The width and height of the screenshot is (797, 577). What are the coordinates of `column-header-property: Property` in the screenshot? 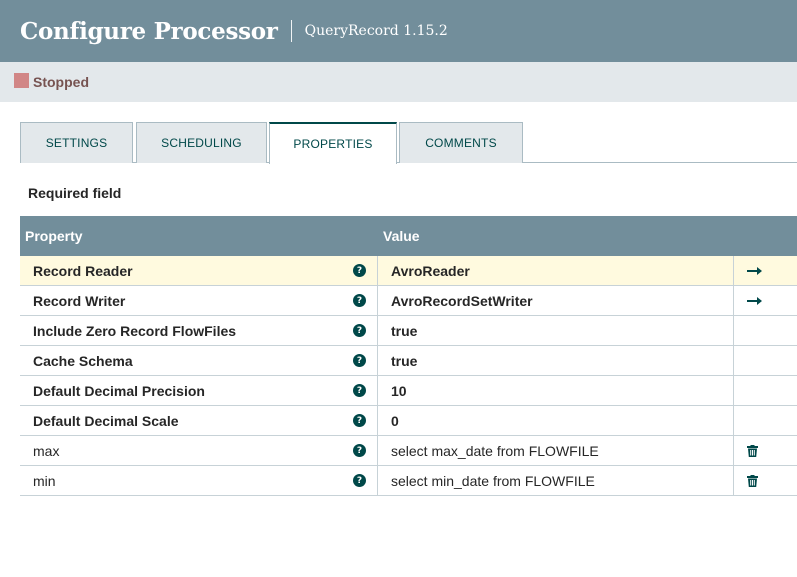 It's located at (199, 236).